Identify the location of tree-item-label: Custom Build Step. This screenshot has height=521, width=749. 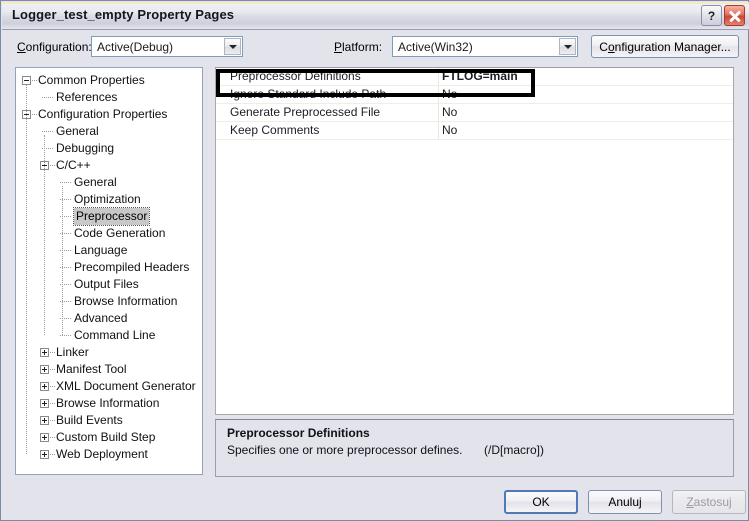
(106, 437).